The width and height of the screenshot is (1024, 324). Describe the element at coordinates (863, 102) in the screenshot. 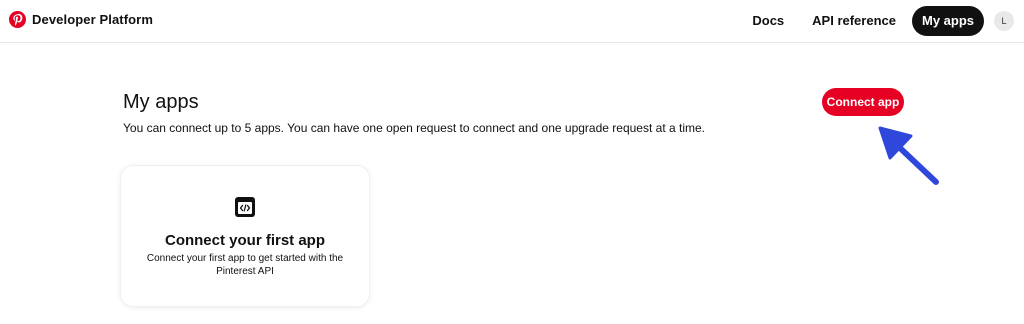

I see `connect-app-button: Connect app` at that location.